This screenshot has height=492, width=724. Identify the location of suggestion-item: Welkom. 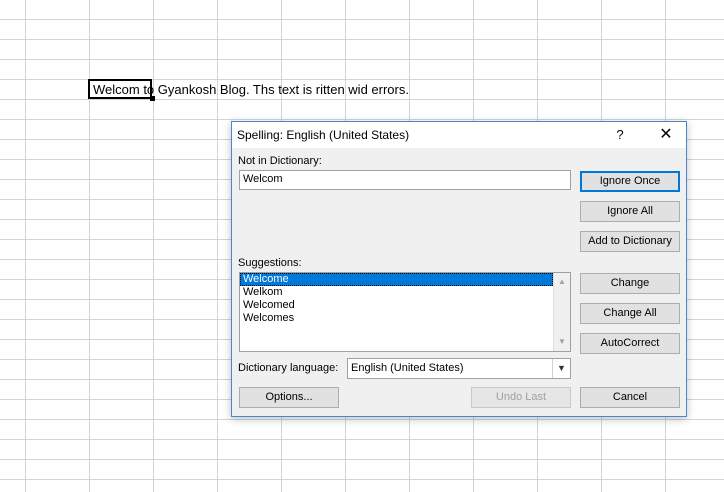
(396, 292).